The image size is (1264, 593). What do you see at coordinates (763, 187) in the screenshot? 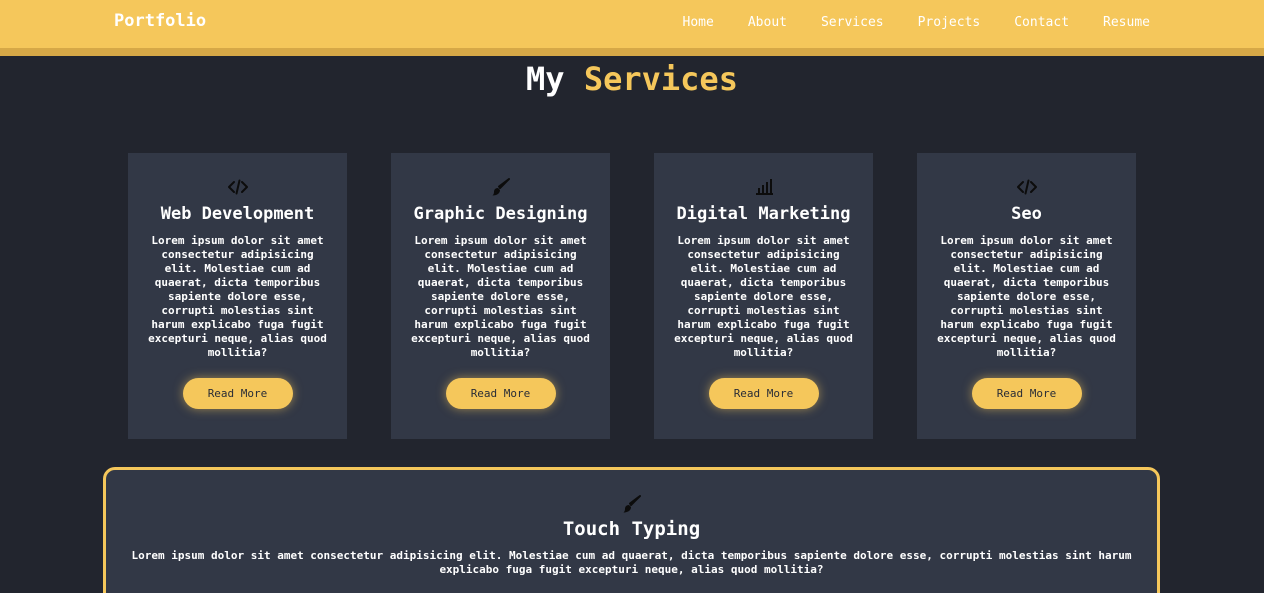
I see `chart-bars-icon` at bounding box center [763, 187].